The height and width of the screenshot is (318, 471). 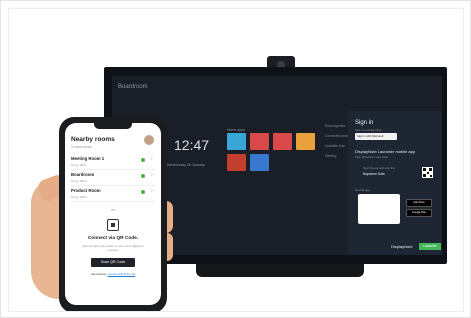 What do you see at coordinates (385, 151) in the screenshot?
I see `launcher-title: DisplayNote Launcher mobile app` at bounding box center [385, 151].